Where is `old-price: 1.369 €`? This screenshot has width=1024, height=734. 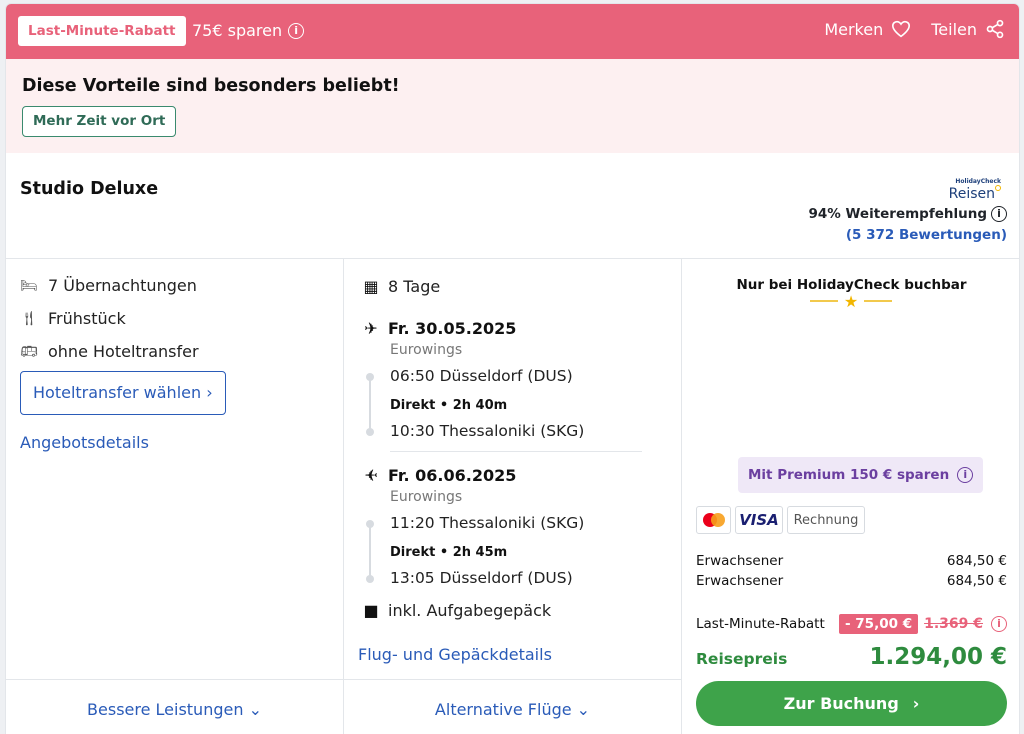 old-price: 1.369 € is located at coordinates (953, 624).